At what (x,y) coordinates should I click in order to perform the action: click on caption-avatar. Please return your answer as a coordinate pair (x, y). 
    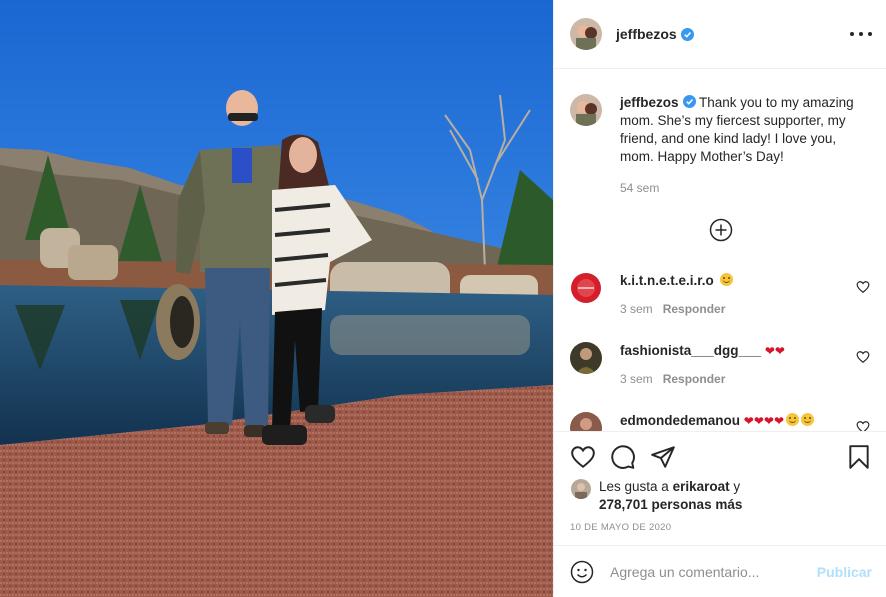
    Looking at the image, I should click on (586, 110).